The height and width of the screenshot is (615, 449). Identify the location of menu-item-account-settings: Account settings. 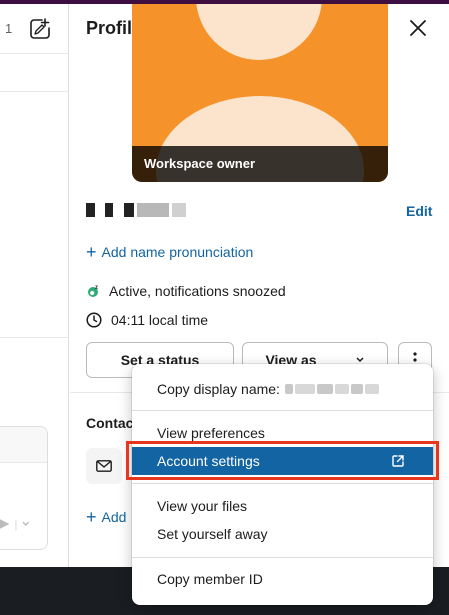
(282, 461).